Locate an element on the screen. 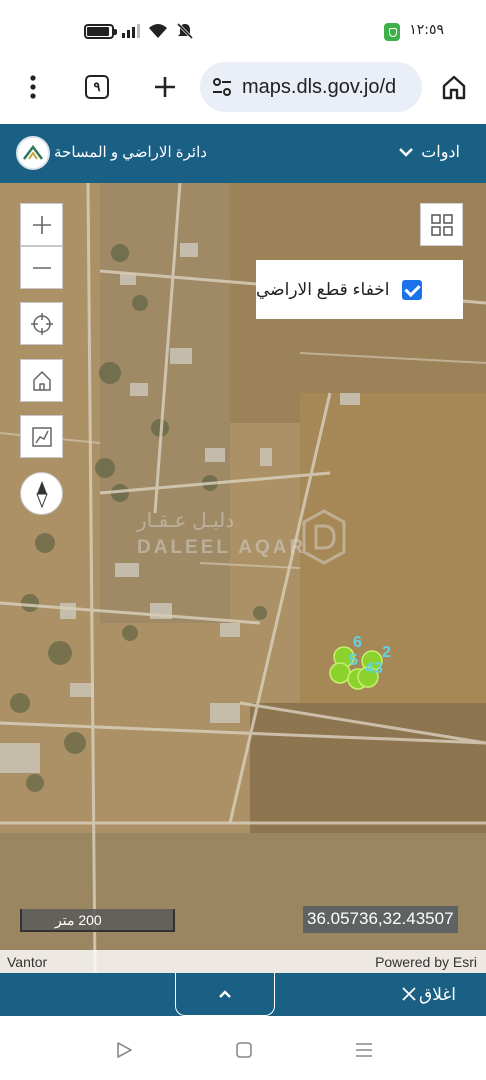  back-button is located at coordinates (124, 1050).